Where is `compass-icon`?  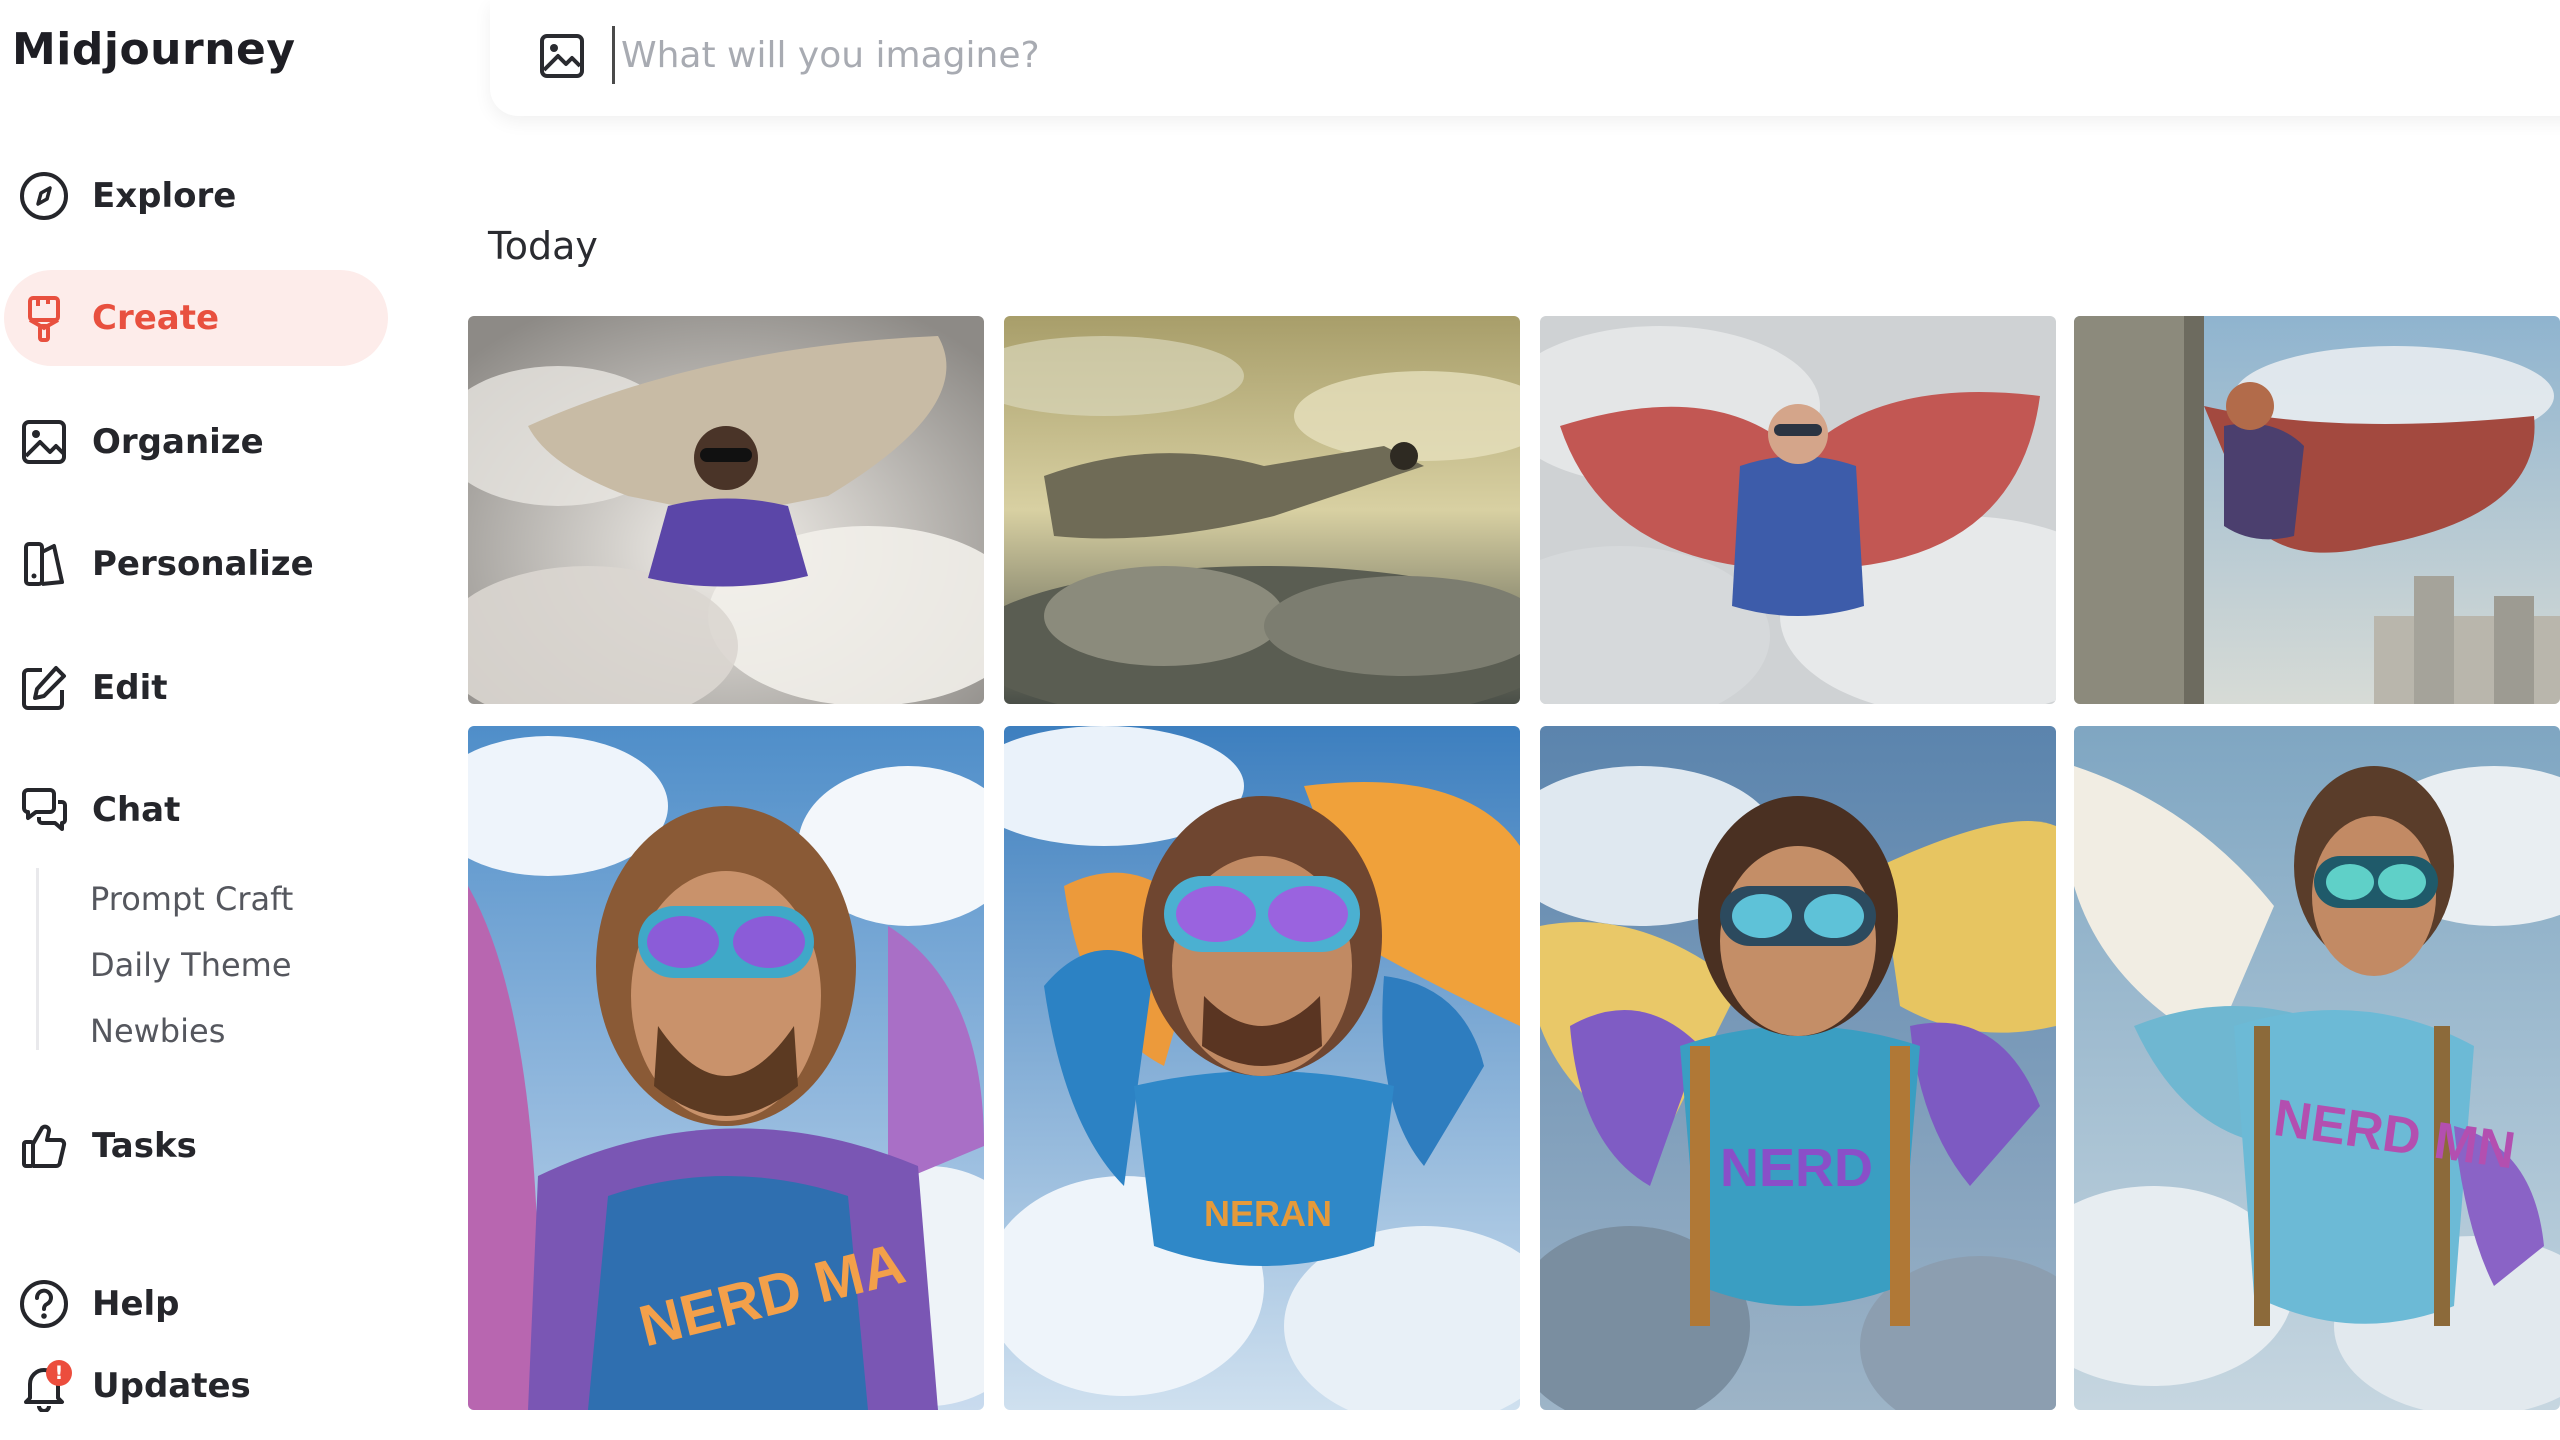 compass-icon is located at coordinates (44, 196).